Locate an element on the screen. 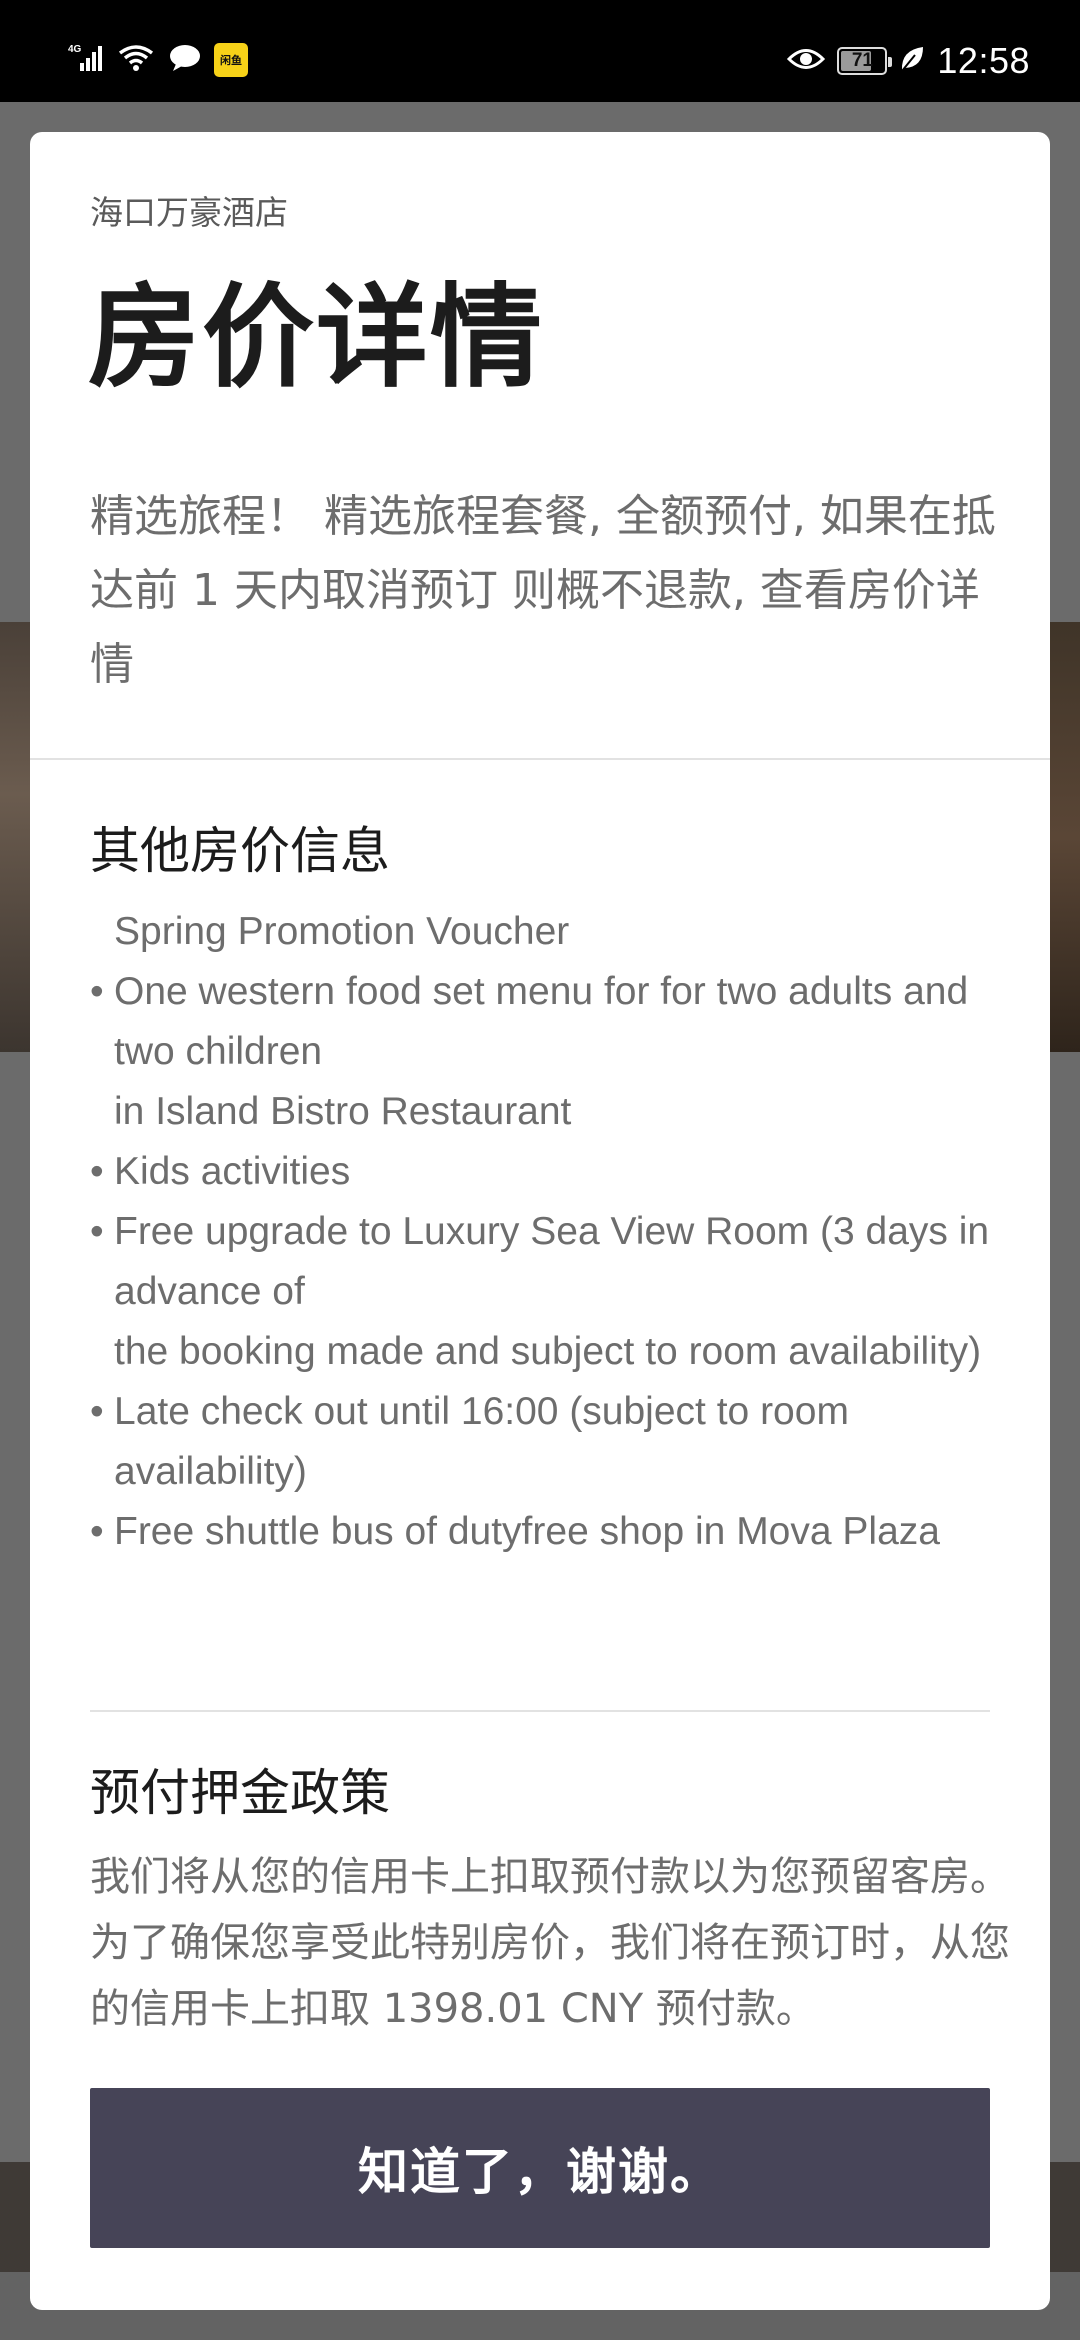 The height and width of the screenshot is (2340, 1080). dialog-title: 房价详情 is located at coordinates (316, 338).